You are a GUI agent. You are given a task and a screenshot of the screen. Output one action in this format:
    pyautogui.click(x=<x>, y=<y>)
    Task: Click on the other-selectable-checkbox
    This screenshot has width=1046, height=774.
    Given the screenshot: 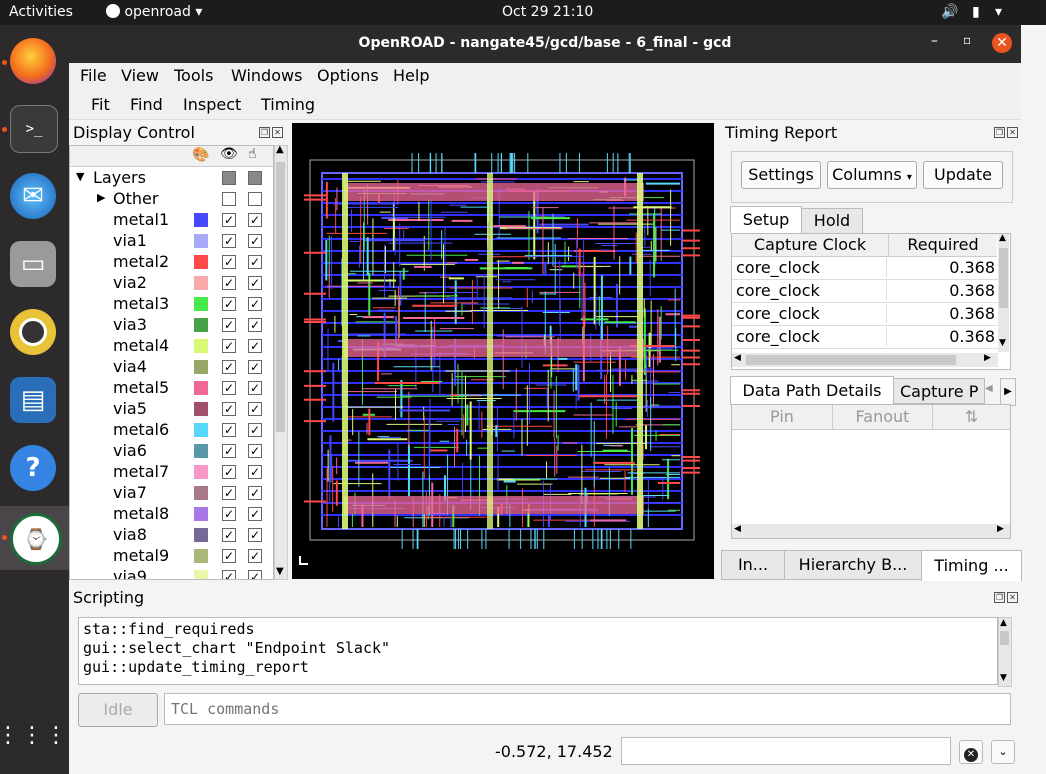 What is the action you would take?
    pyautogui.click(x=255, y=199)
    